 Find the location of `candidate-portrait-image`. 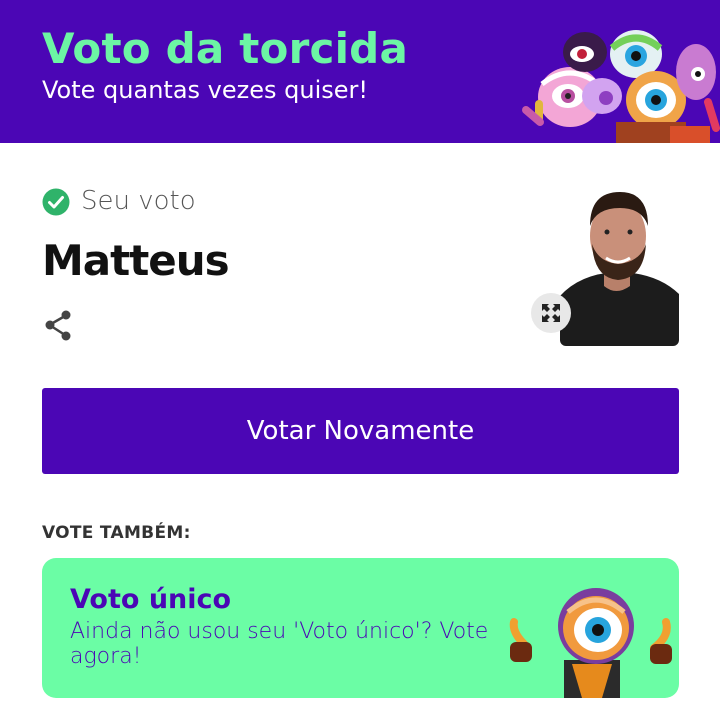

candidate-portrait-image is located at coordinates (619, 266).